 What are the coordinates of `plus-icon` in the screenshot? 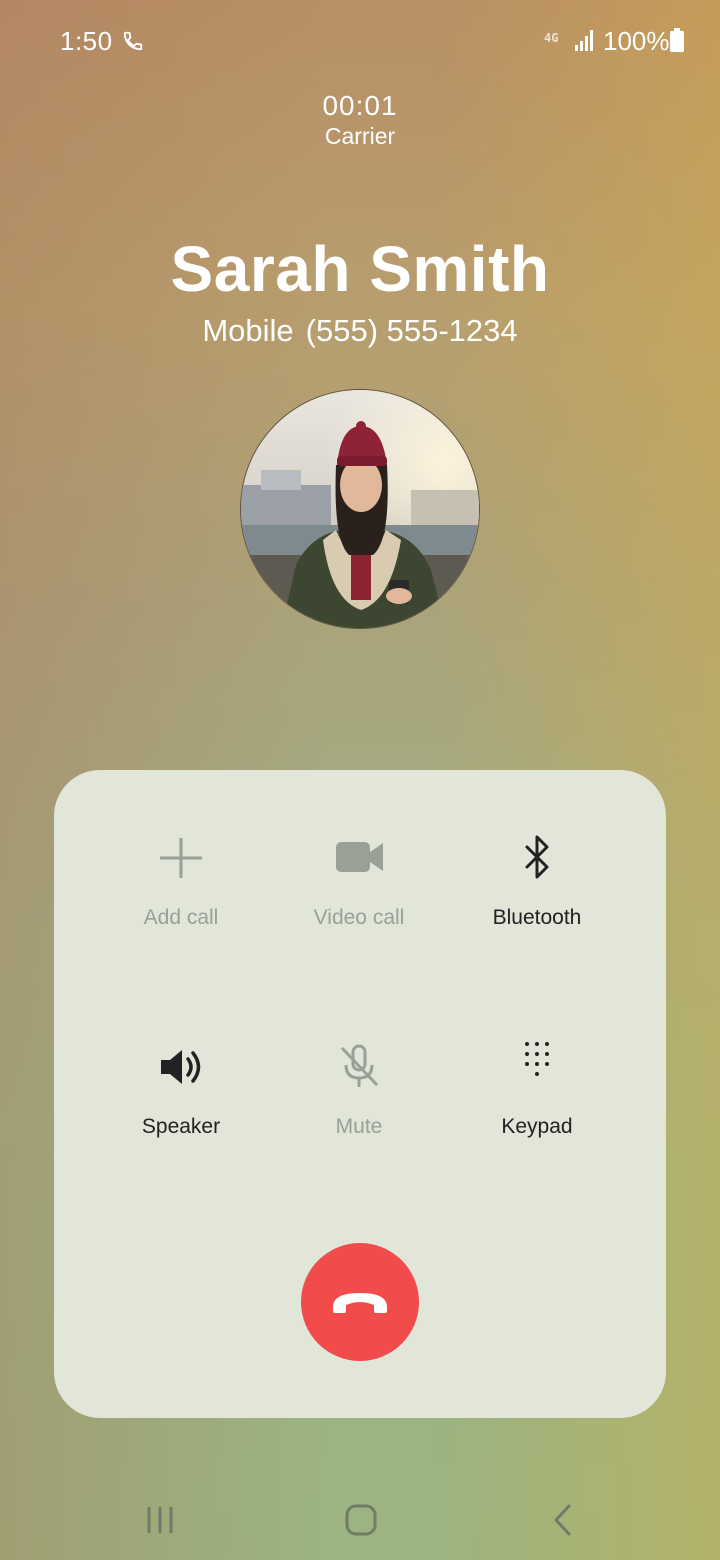 It's located at (181, 858).